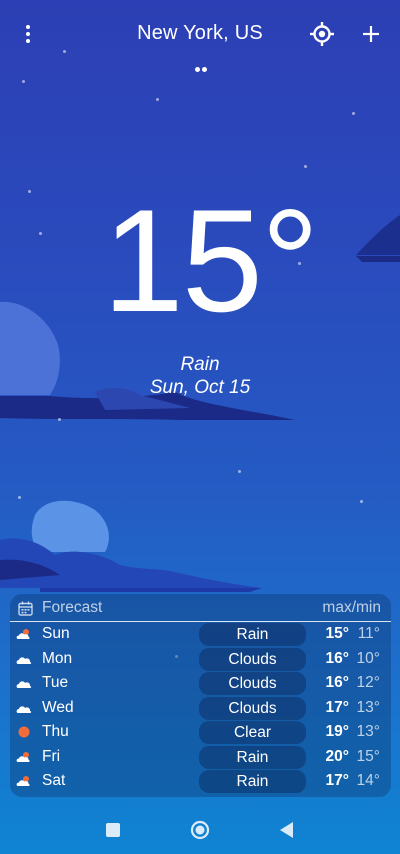 The height and width of the screenshot is (854, 400). What do you see at coordinates (368, 682) in the screenshot?
I see `forecast-min: 12°` at bounding box center [368, 682].